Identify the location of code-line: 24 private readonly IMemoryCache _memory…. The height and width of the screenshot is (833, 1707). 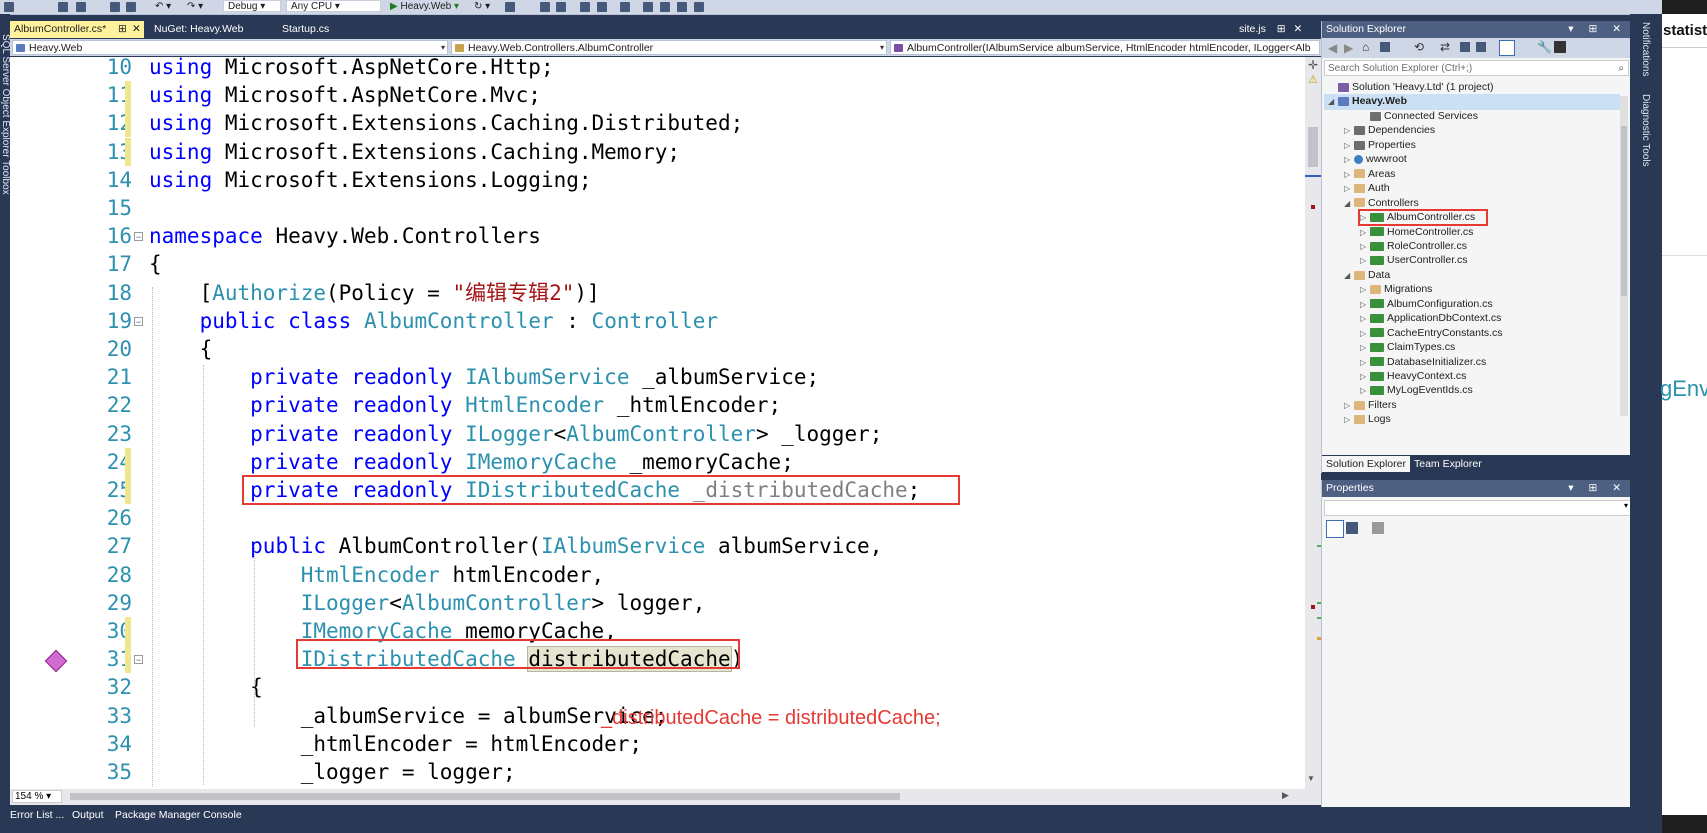
(650, 461).